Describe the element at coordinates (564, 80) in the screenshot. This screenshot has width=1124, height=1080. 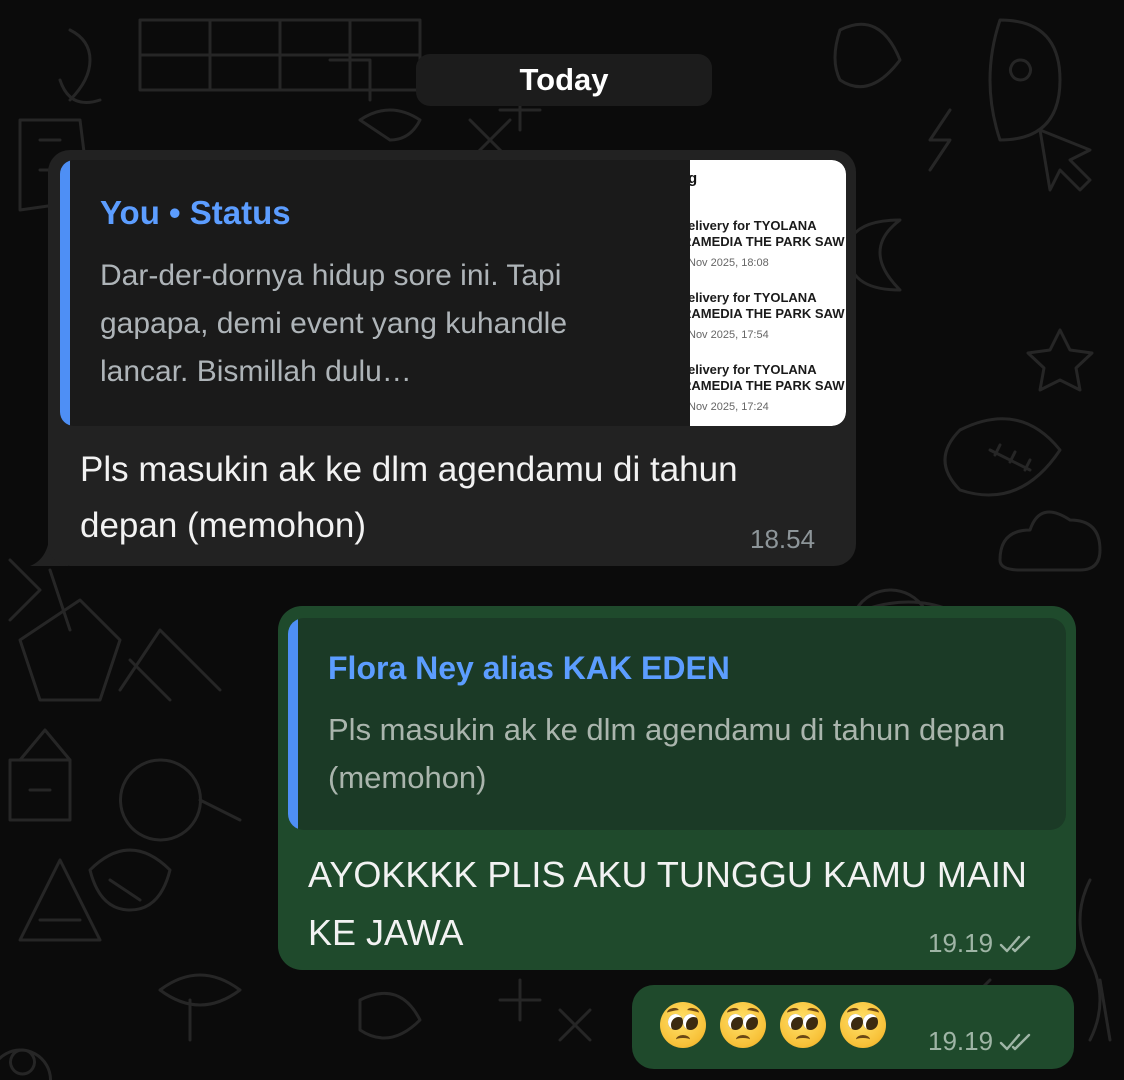
I see `date-separator: Today` at that location.